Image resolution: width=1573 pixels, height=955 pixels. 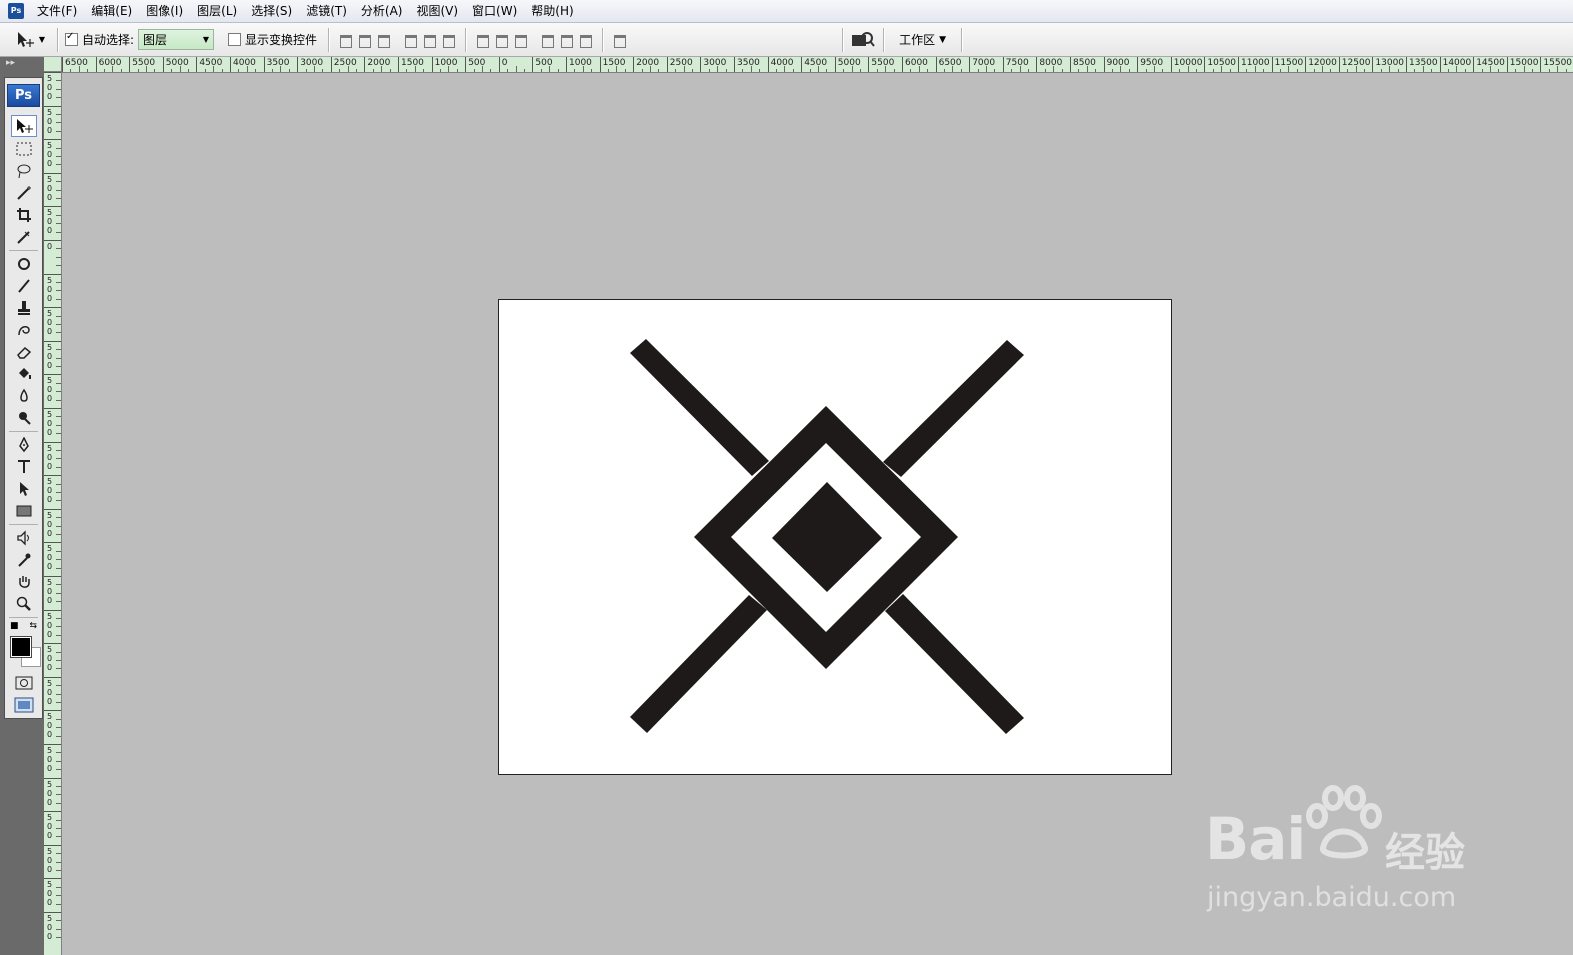 What do you see at coordinates (552, 11) in the screenshot?
I see `menu-help: 帮助(H)` at bounding box center [552, 11].